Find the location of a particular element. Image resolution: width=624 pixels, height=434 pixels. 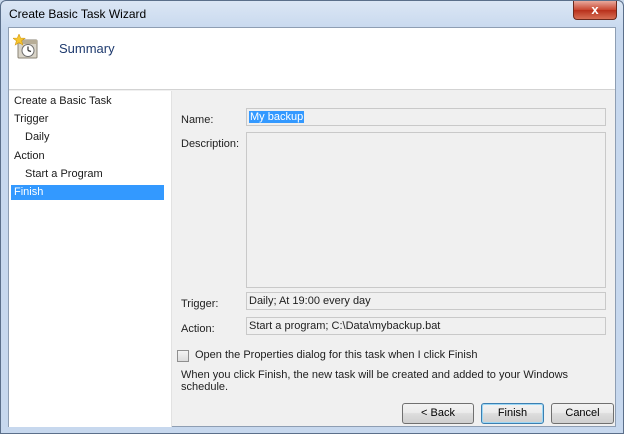

task-scheduler-icon is located at coordinates (25, 46).